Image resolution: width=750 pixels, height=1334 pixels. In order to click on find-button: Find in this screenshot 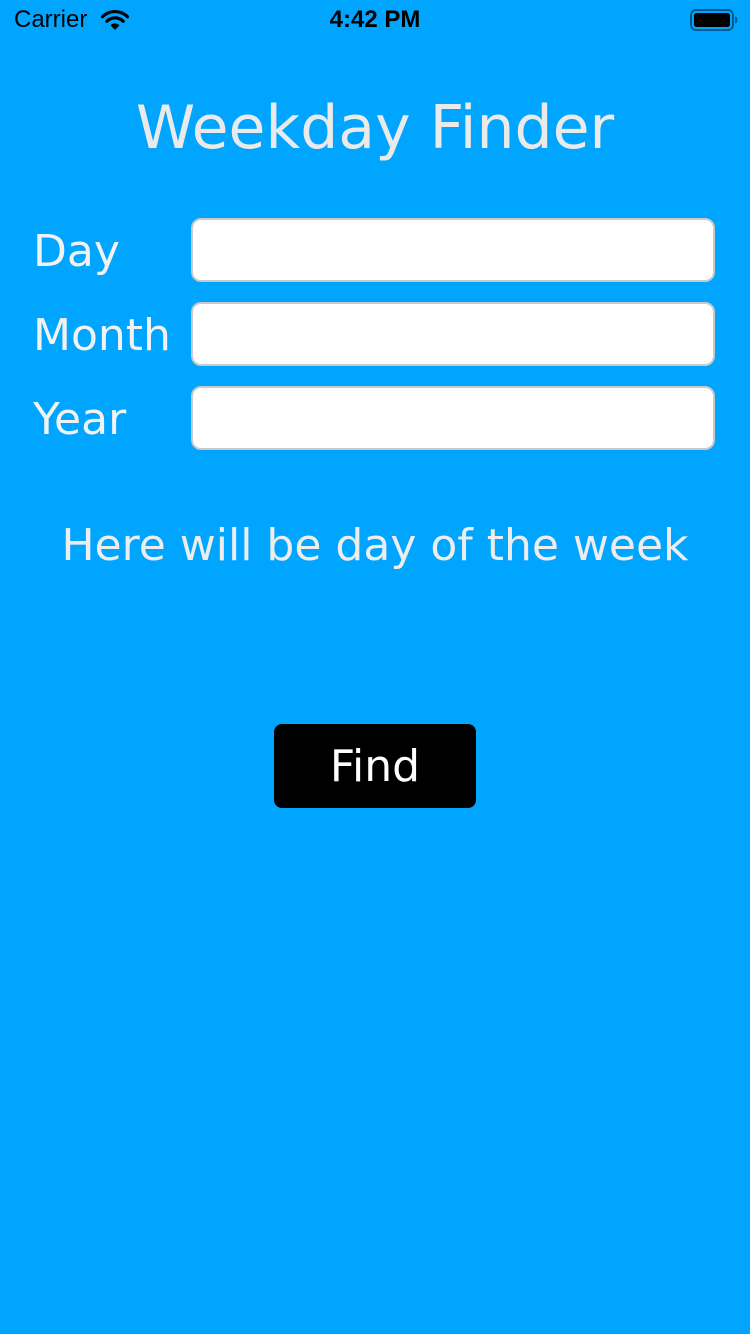, I will do `click(375, 766)`.